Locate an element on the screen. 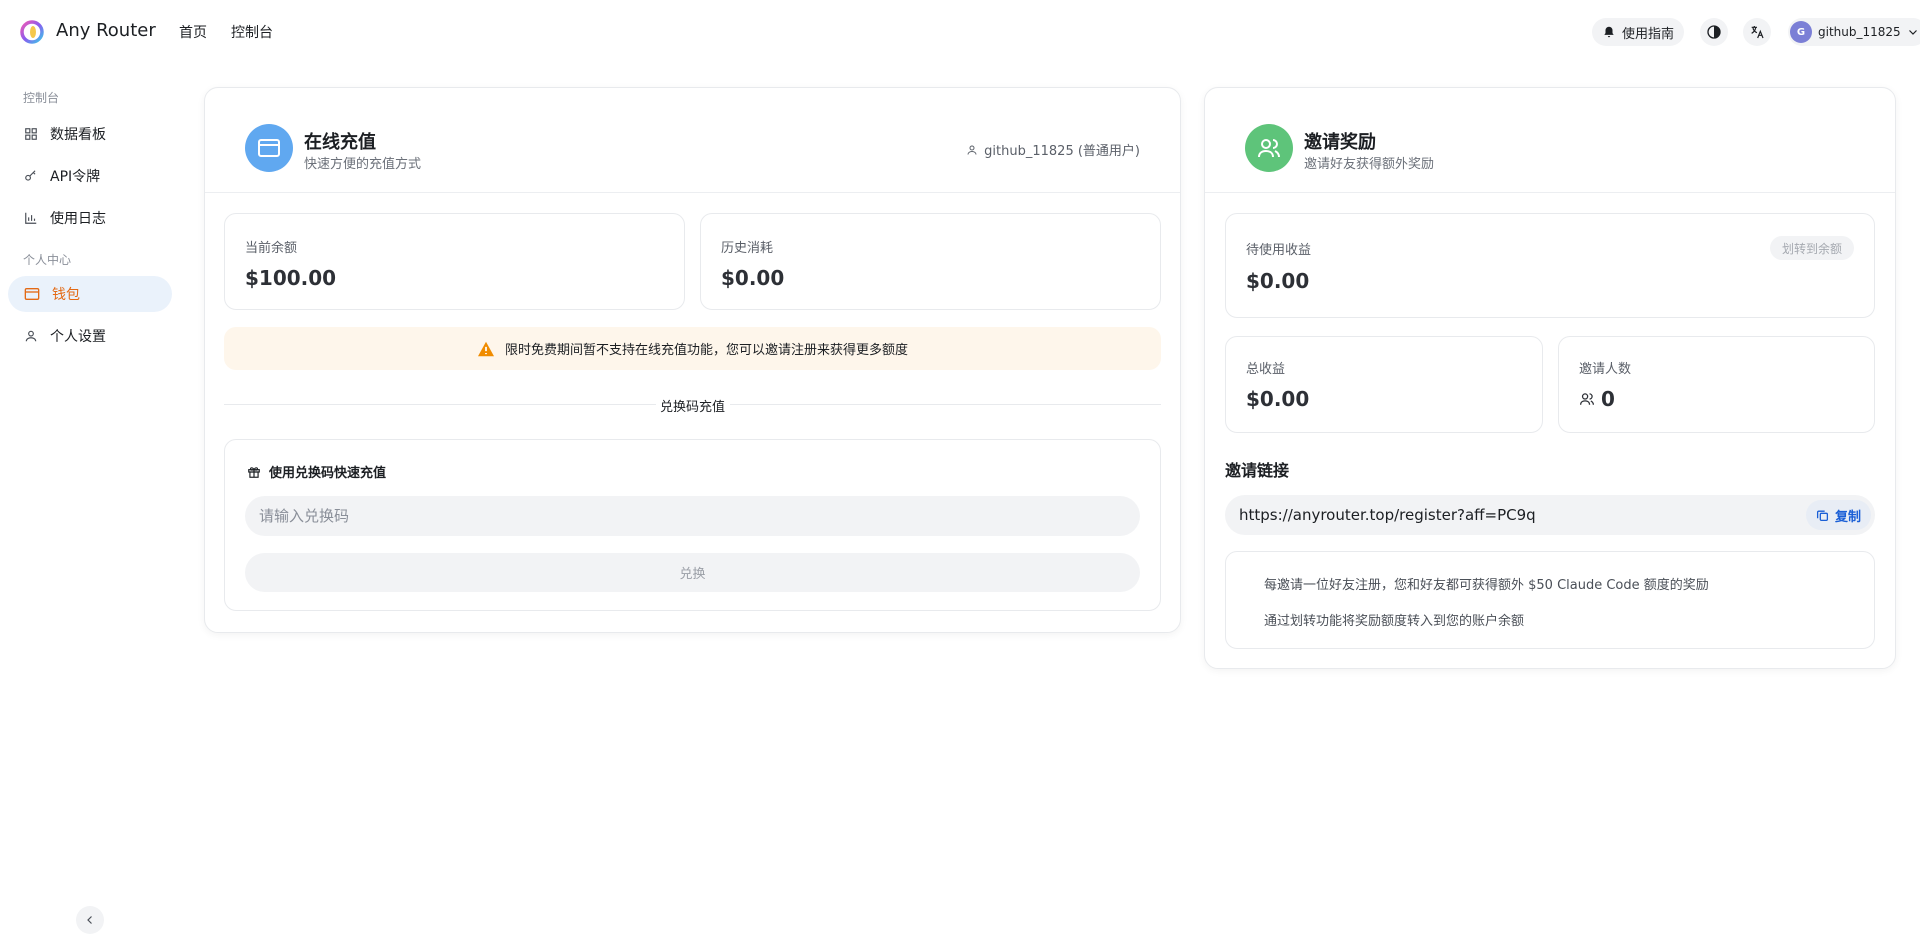 The height and width of the screenshot is (947, 1920). sidebar-item-label: API令牌 is located at coordinates (75, 177).